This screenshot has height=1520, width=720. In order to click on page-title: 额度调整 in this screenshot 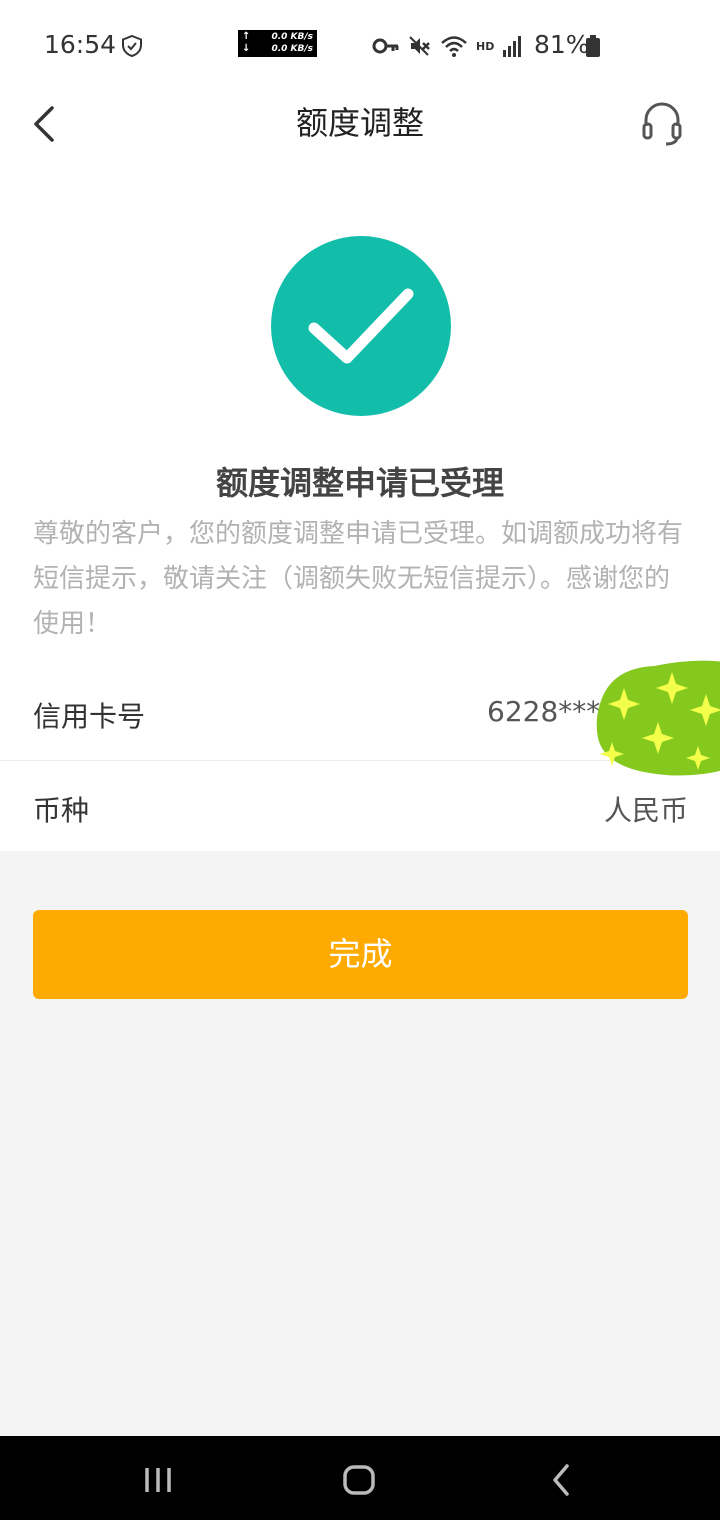, I will do `click(359, 123)`.